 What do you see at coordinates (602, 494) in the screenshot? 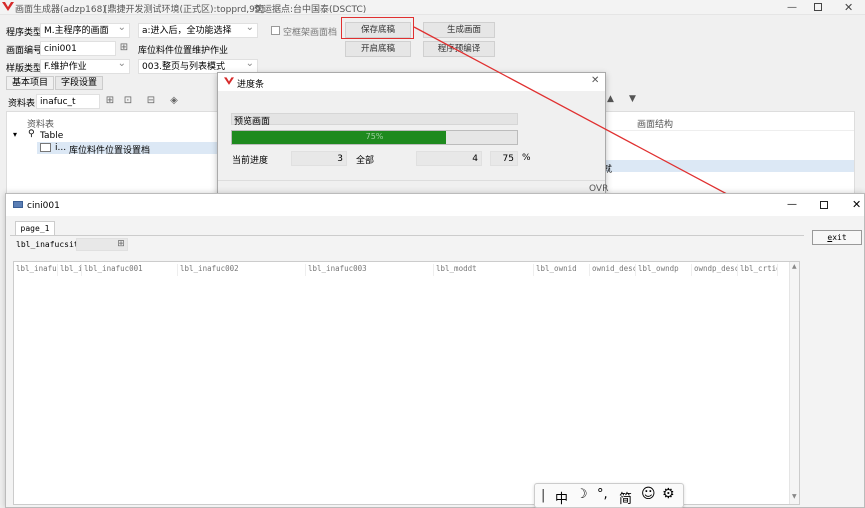
I see `ime-punctuation-toggle: °,` at bounding box center [602, 494].